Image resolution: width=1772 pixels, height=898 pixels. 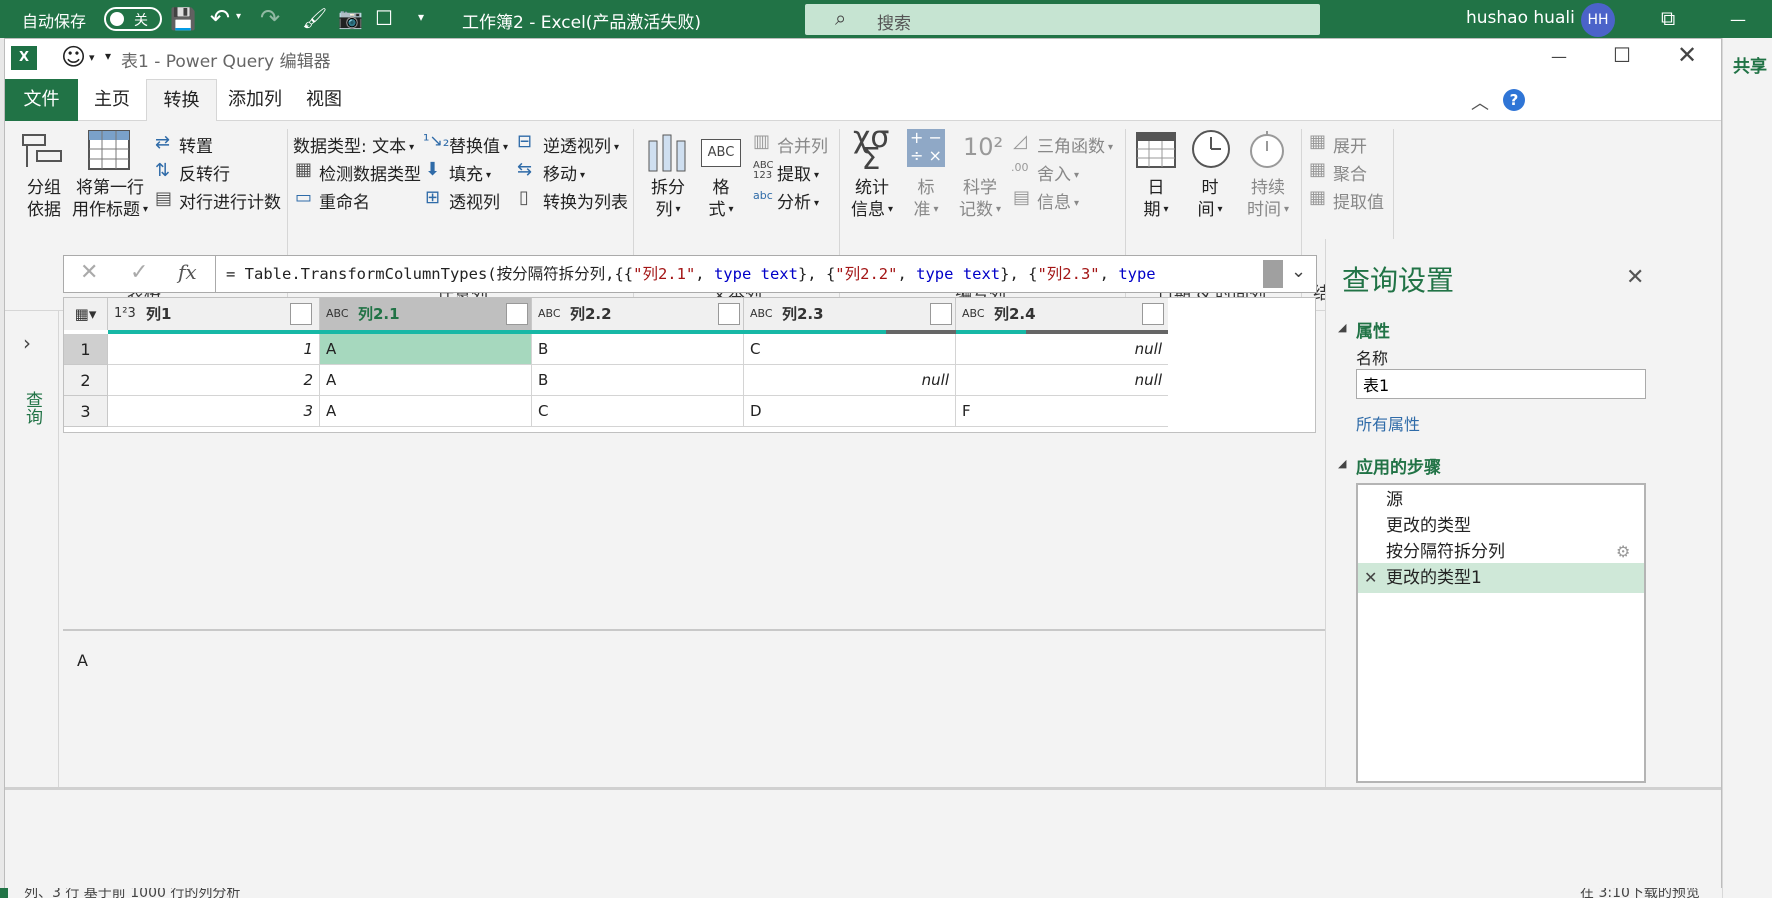 What do you see at coordinates (1635, 277) in the screenshot?
I see `close-settings-icon: ✕` at bounding box center [1635, 277].